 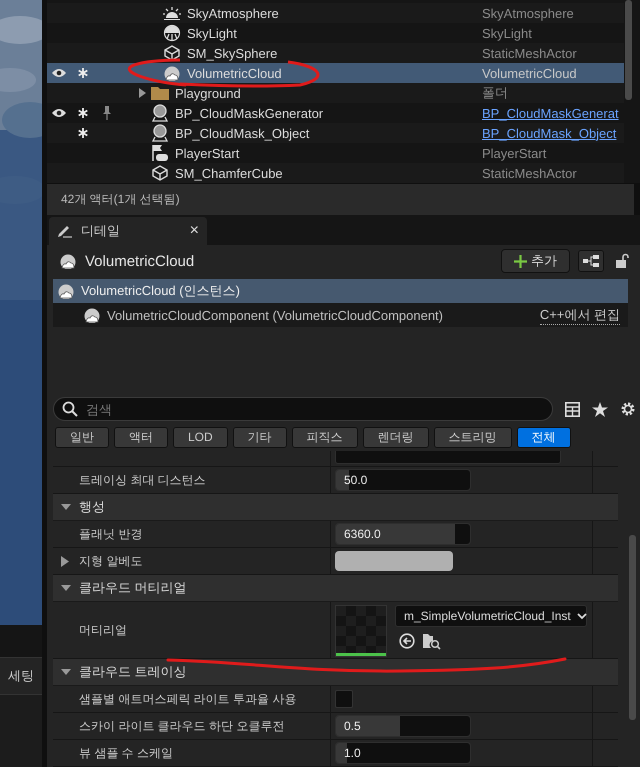 What do you see at coordinates (103, 630) in the screenshot?
I see `property-label: 머티리얼` at bounding box center [103, 630].